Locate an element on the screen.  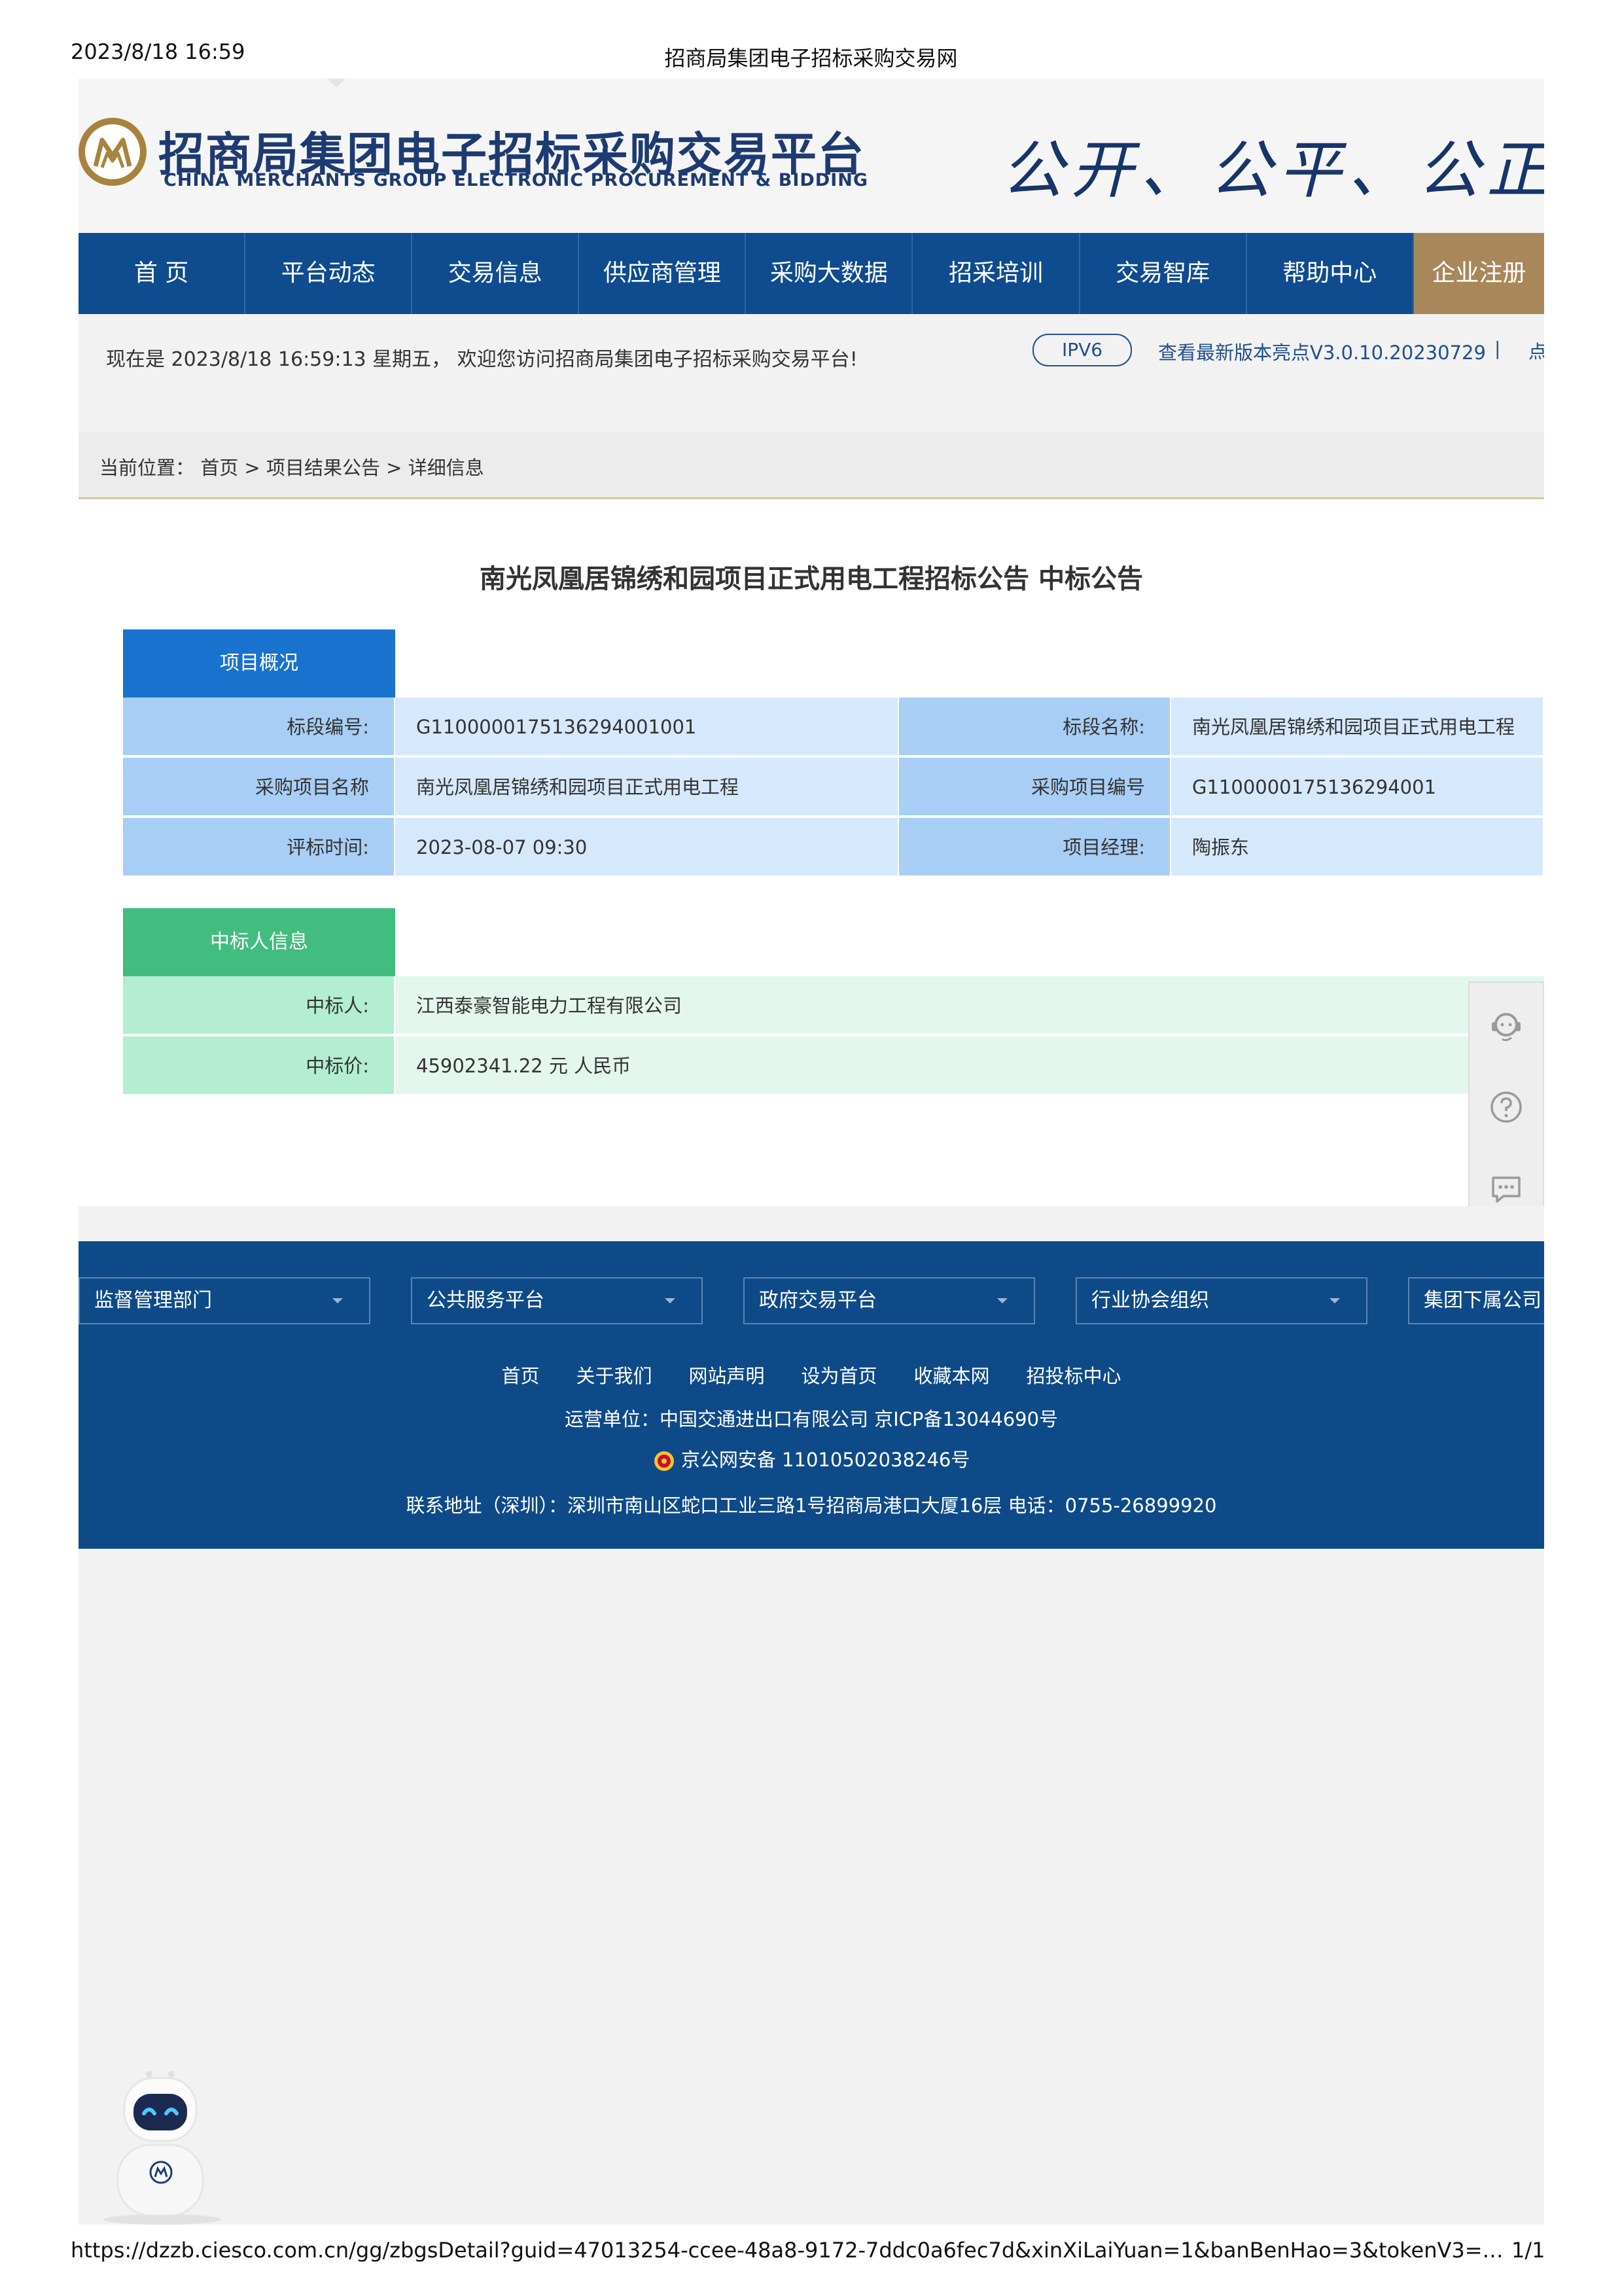
footer-dropdown-industry-association: 行业协会组织 is located at coordinates (1221, 1301).